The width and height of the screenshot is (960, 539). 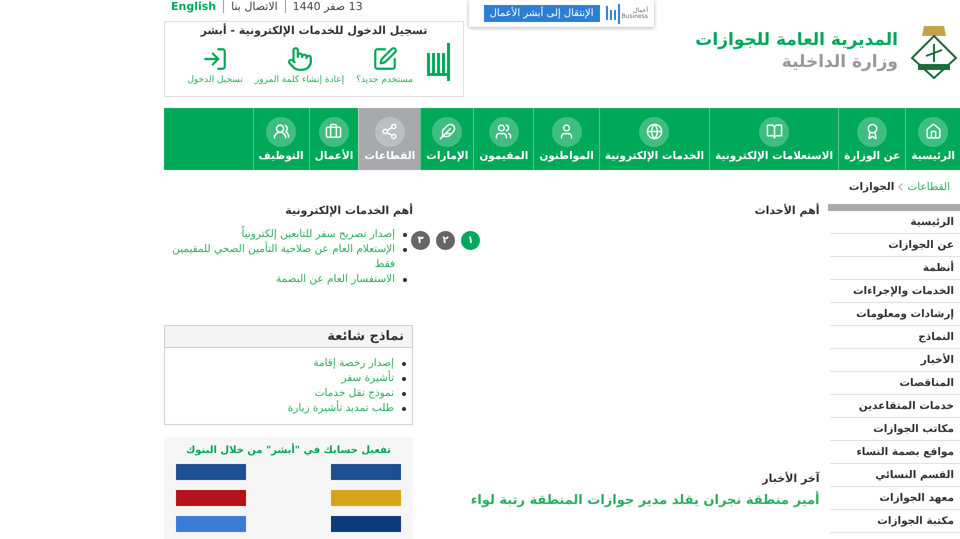 I want to click on language-link: English, so click(x=194, y=6).